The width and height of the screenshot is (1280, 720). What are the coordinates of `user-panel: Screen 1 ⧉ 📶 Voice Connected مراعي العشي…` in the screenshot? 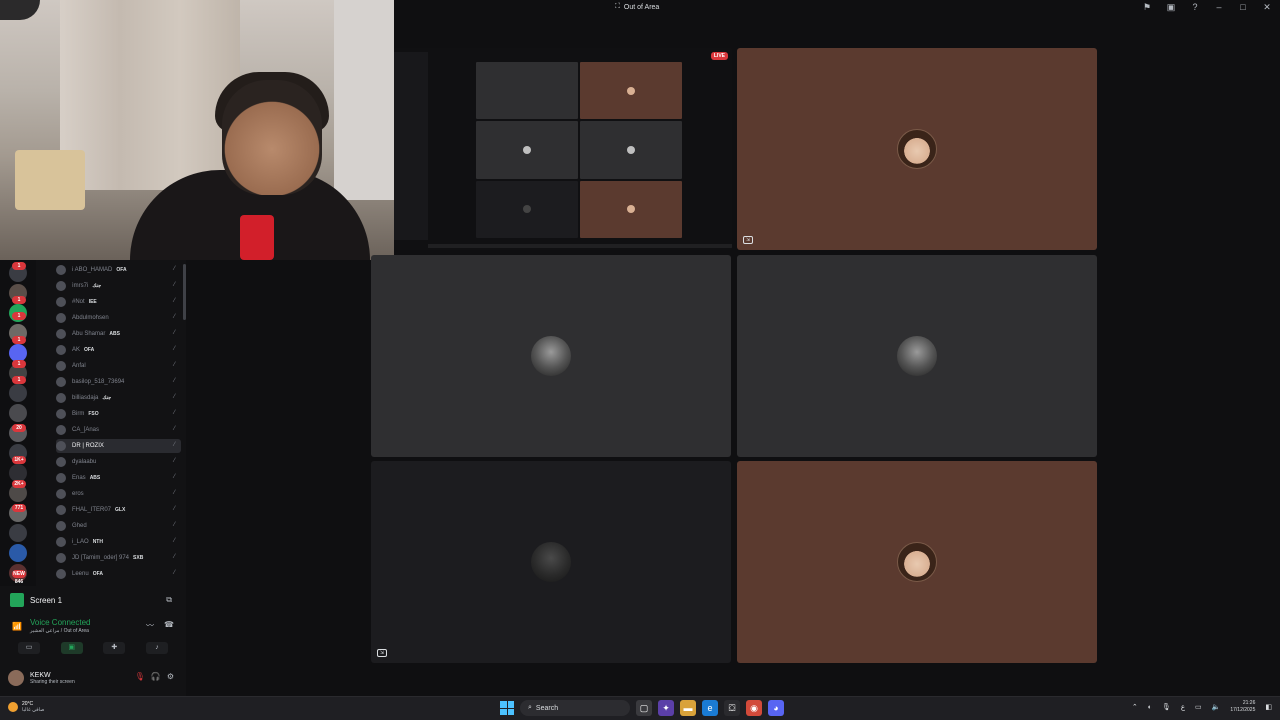 It's located at (93, 641).